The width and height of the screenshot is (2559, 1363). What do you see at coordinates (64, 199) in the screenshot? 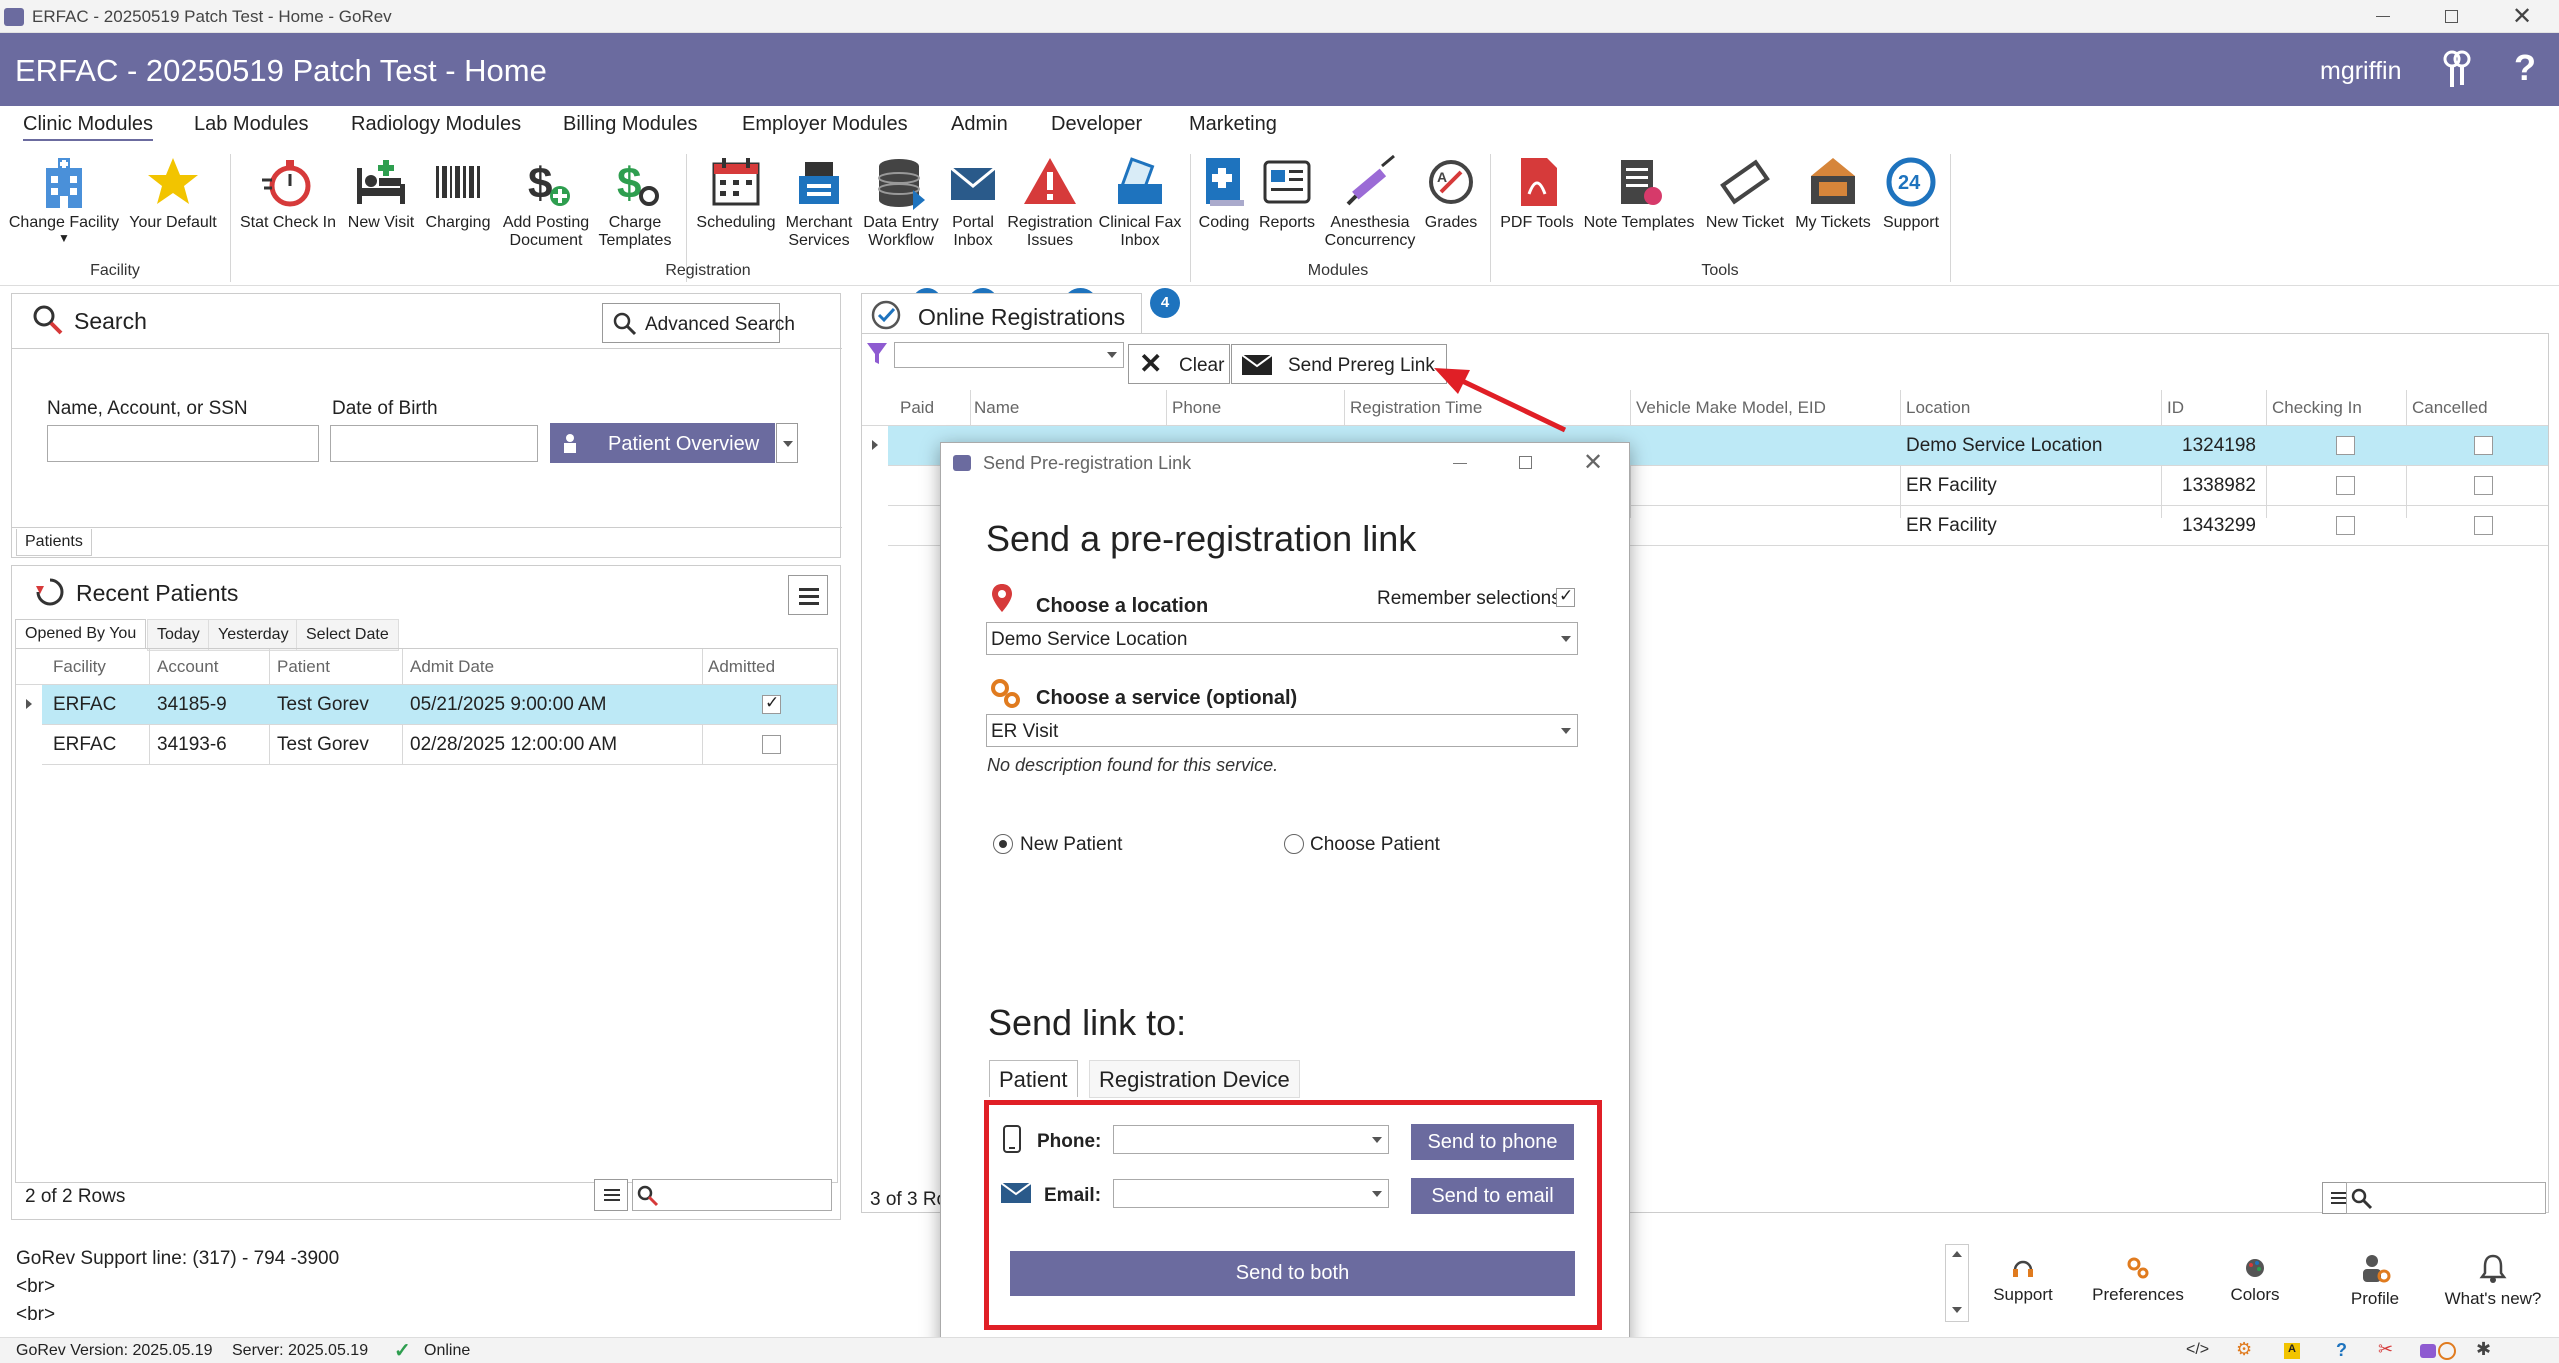
I see `change-facility-button: Change Facility ▼` at bounding box center [64, 199].